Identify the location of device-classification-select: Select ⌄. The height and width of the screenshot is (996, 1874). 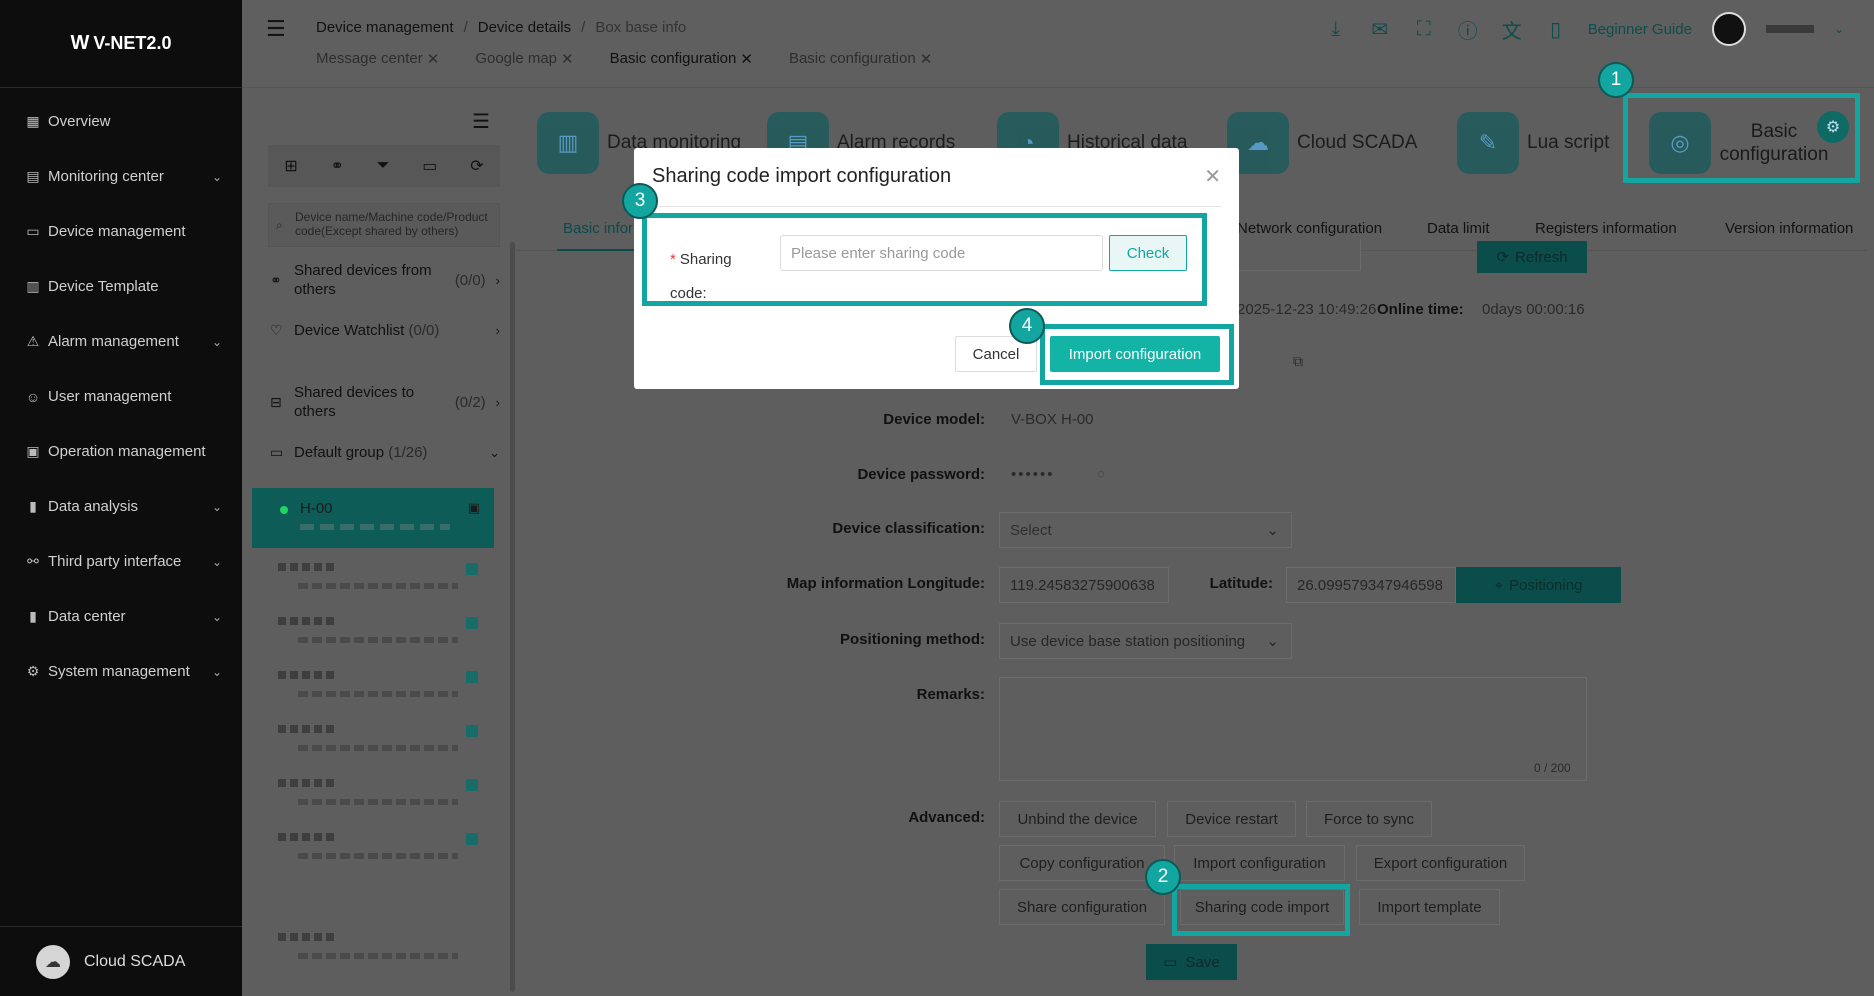
(1145, 530).